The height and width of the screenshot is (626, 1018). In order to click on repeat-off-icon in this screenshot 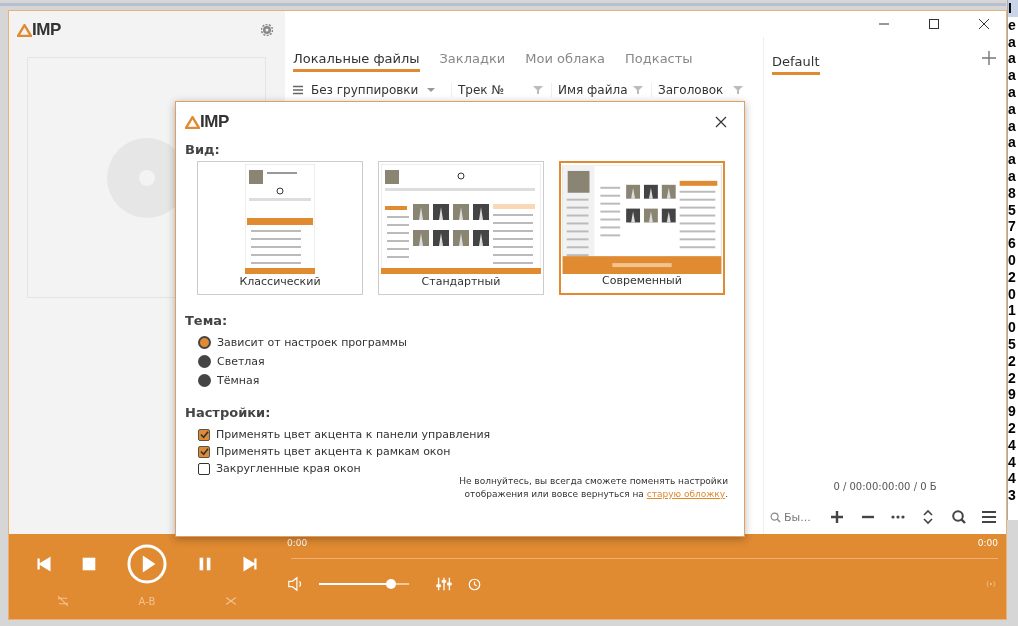, I will do `click(62, 601)`.